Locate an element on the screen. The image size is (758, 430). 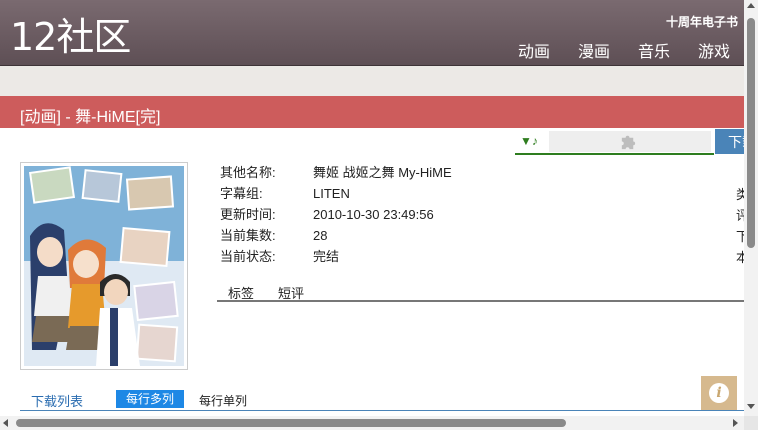
horizontal-scrollbar is located at coordinates (372, 423).